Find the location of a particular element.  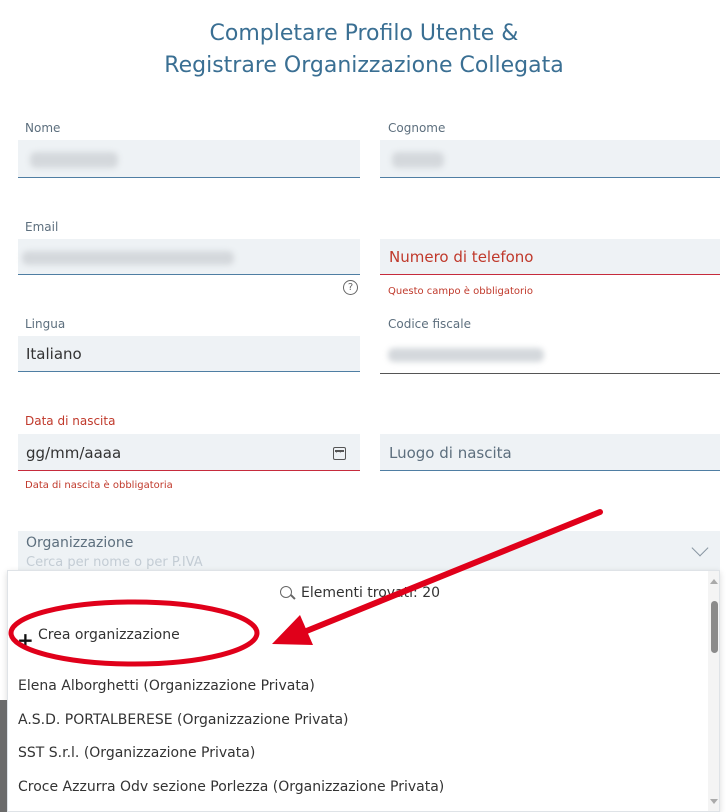

codice-fiscale-field is located at coordinates (550, 355).